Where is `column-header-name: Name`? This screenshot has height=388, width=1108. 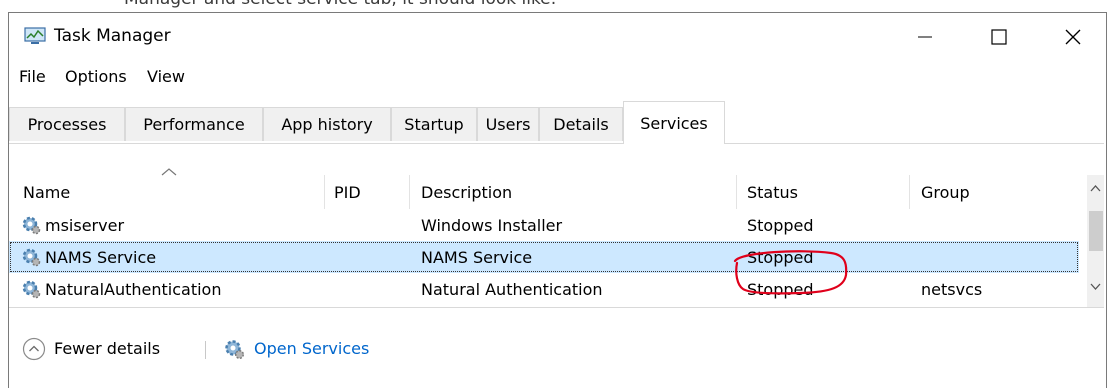
column-header-name: Name is located at coordinates (46, 192).